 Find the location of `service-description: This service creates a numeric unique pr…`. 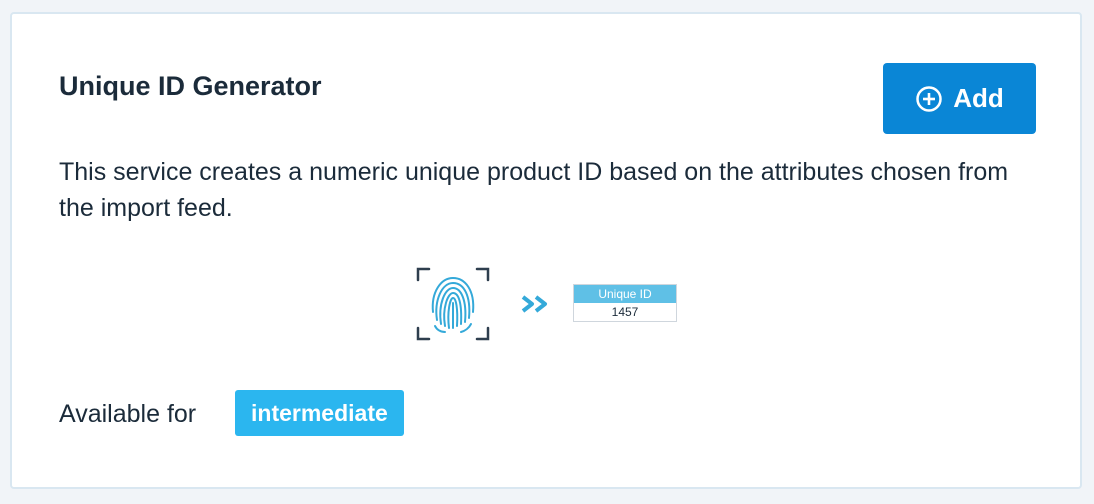

service-description: This service creates a numeric unique pr… is located at coordinates (534, 190).